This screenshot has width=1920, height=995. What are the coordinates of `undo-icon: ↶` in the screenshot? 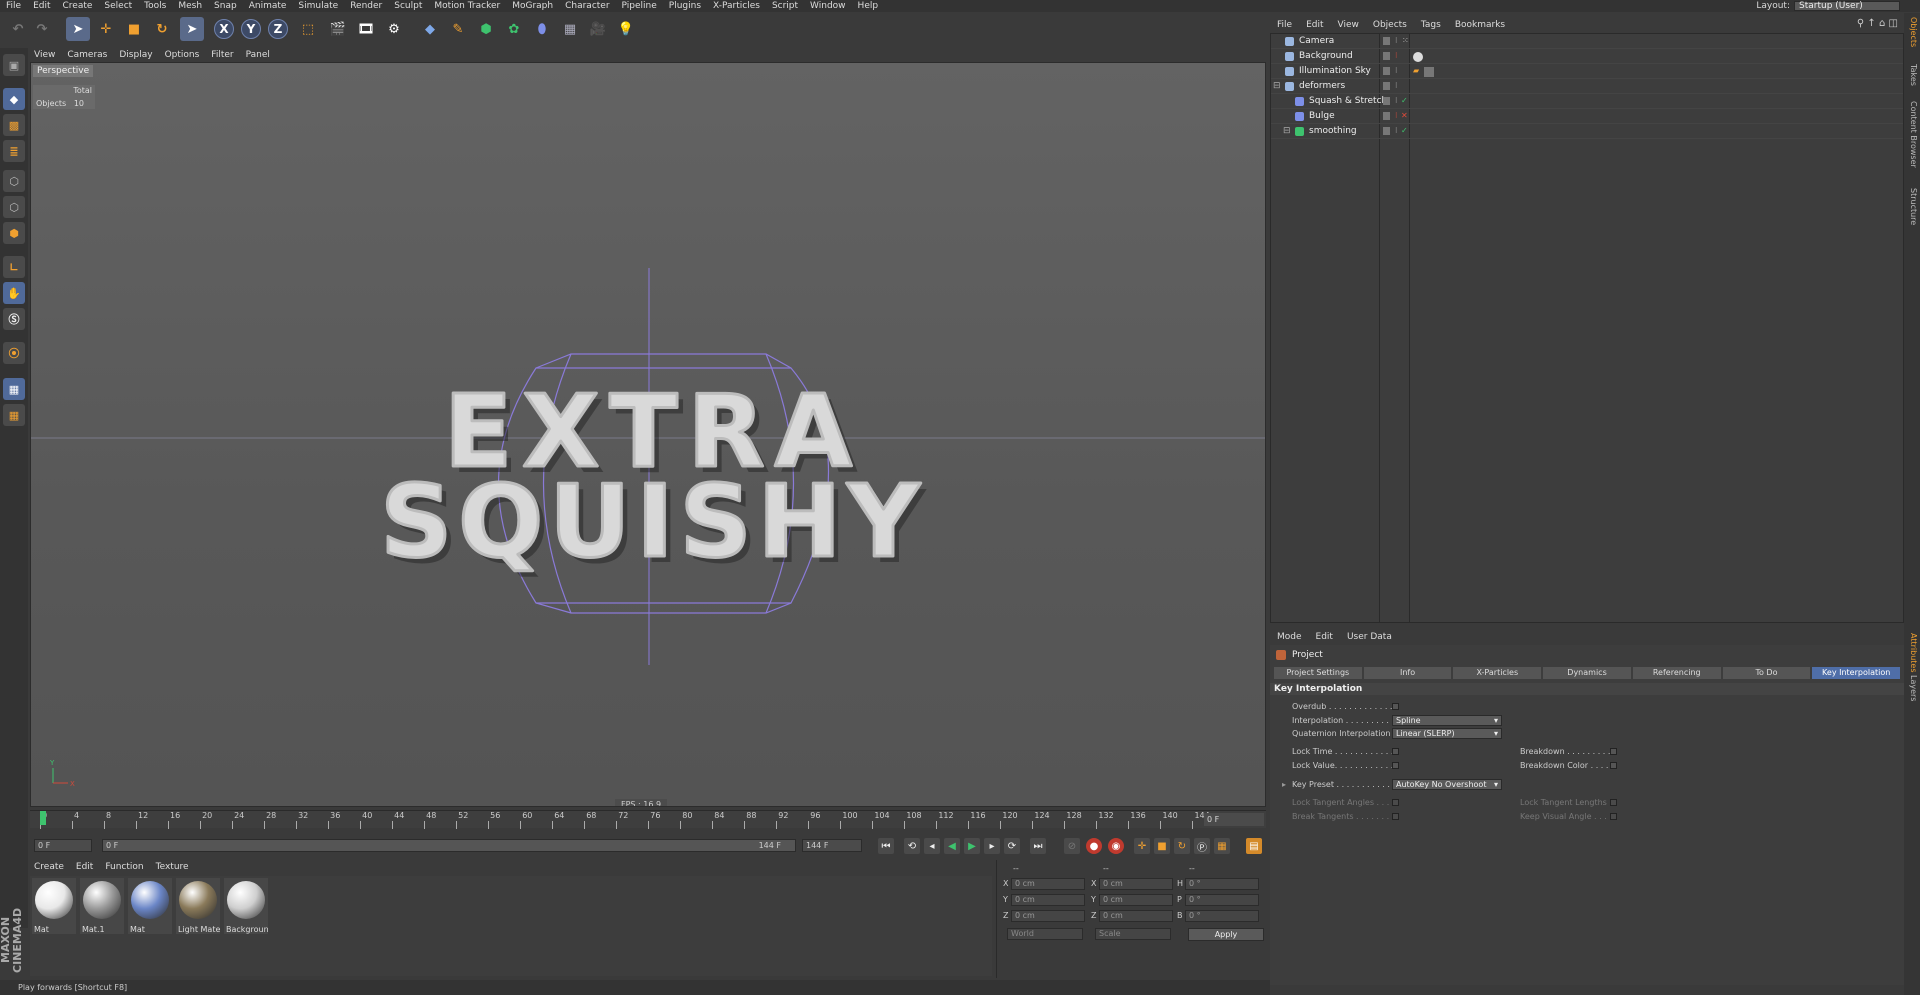 It's located at (18, 29).